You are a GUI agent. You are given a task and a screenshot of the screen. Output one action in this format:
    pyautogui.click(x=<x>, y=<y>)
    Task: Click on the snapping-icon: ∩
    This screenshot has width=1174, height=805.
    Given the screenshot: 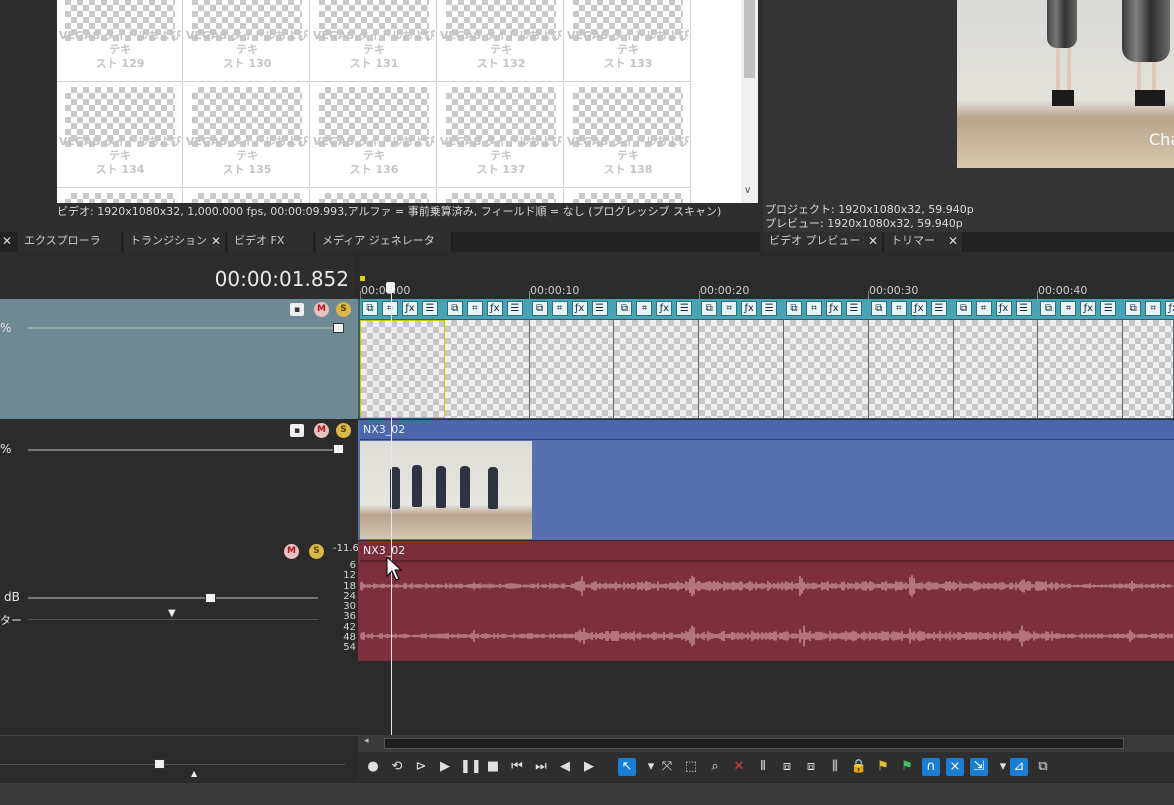 What is the action you would take?
    pyautogui.click(x=931, y=767)
    